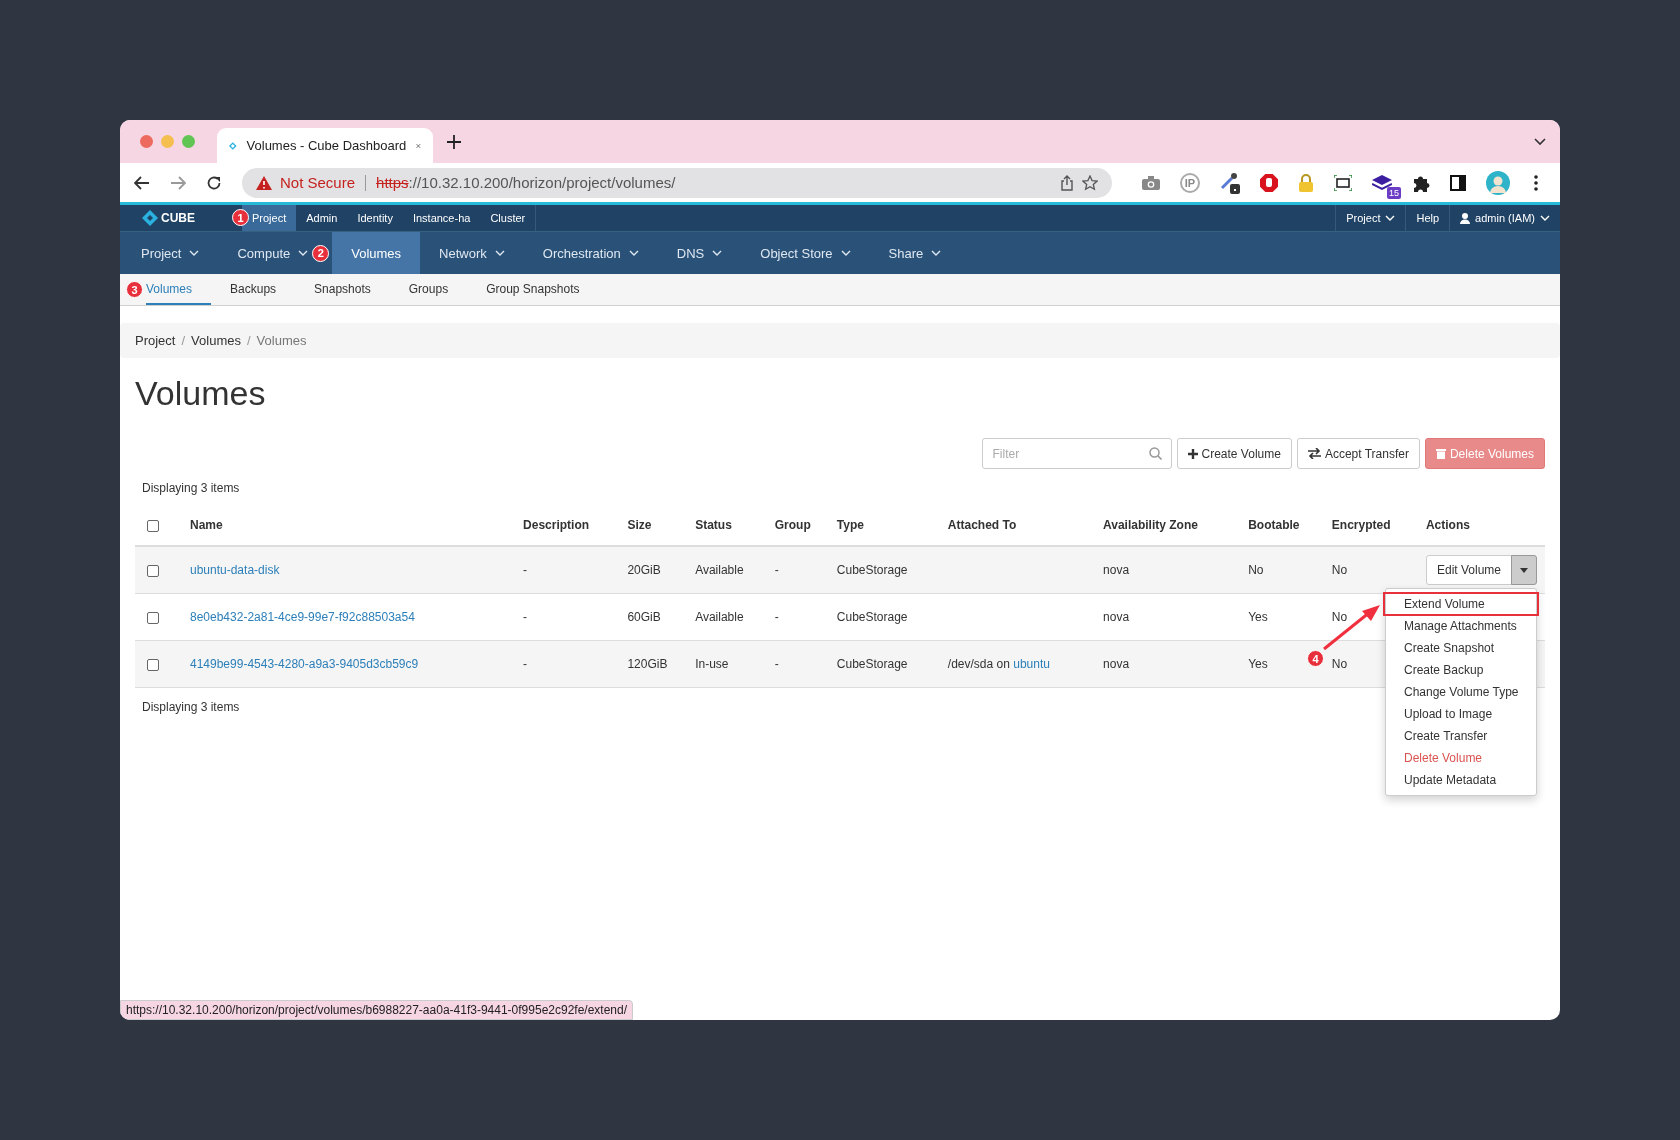 The height and width of the screenshot is (1140, 1680). What do you see at coordinates (1067, 182) in the screenshot?
I see `share-icon` at bounding box center [1067, 182].